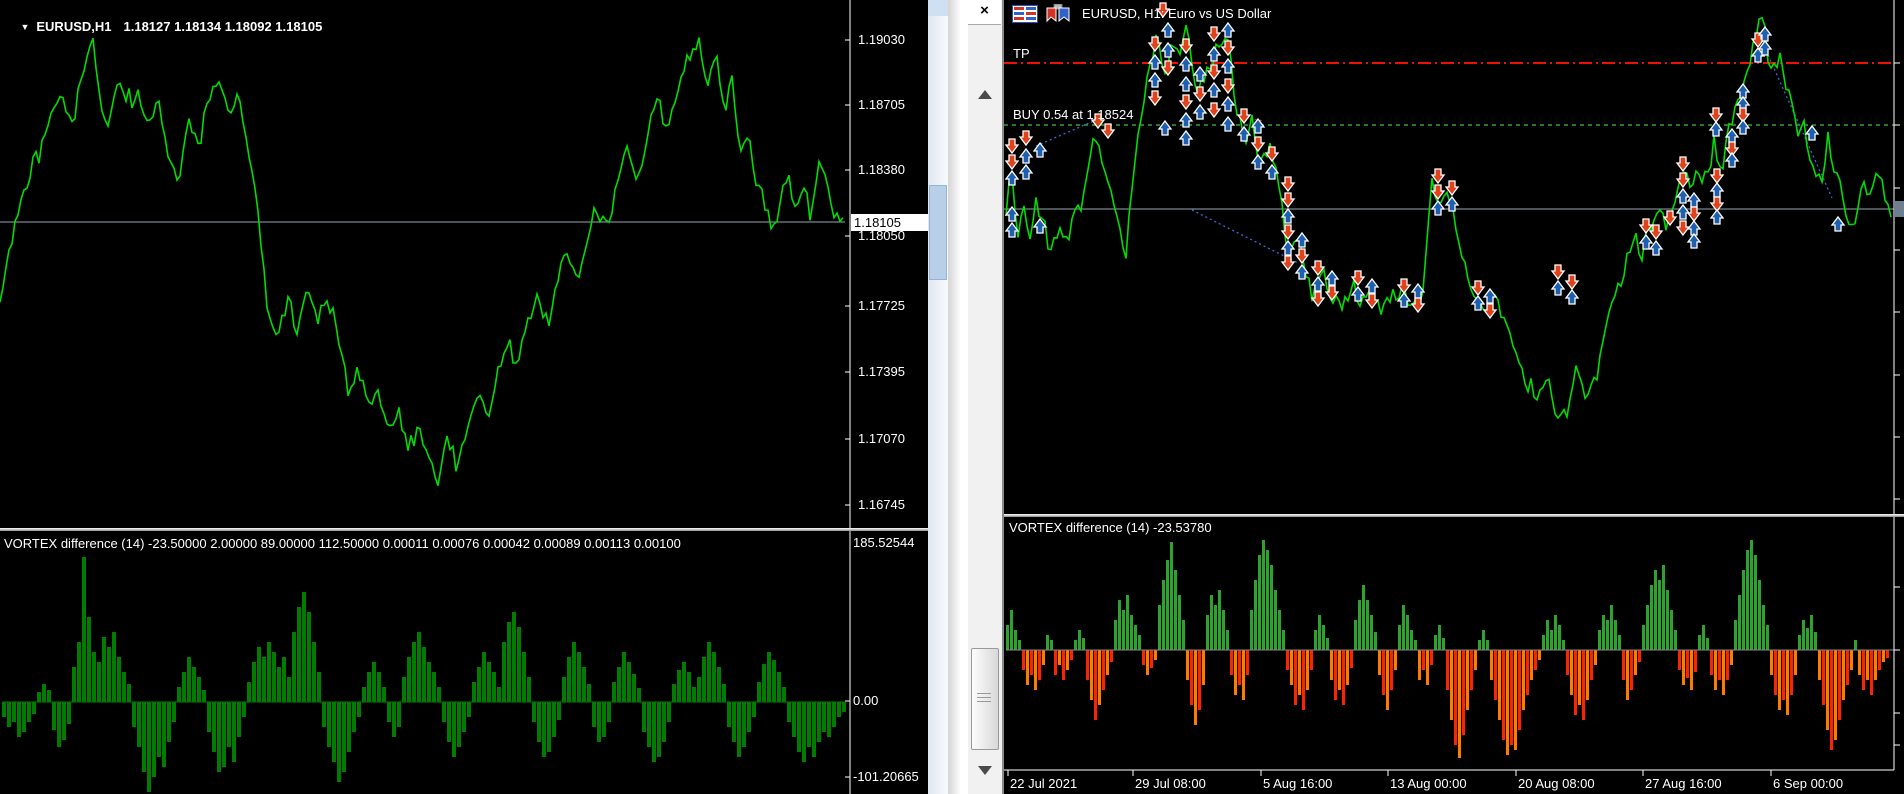  Describe the element at coordinates (881, 305) in the screenshot. I see `price-axis-label: 1.17725` at that location.